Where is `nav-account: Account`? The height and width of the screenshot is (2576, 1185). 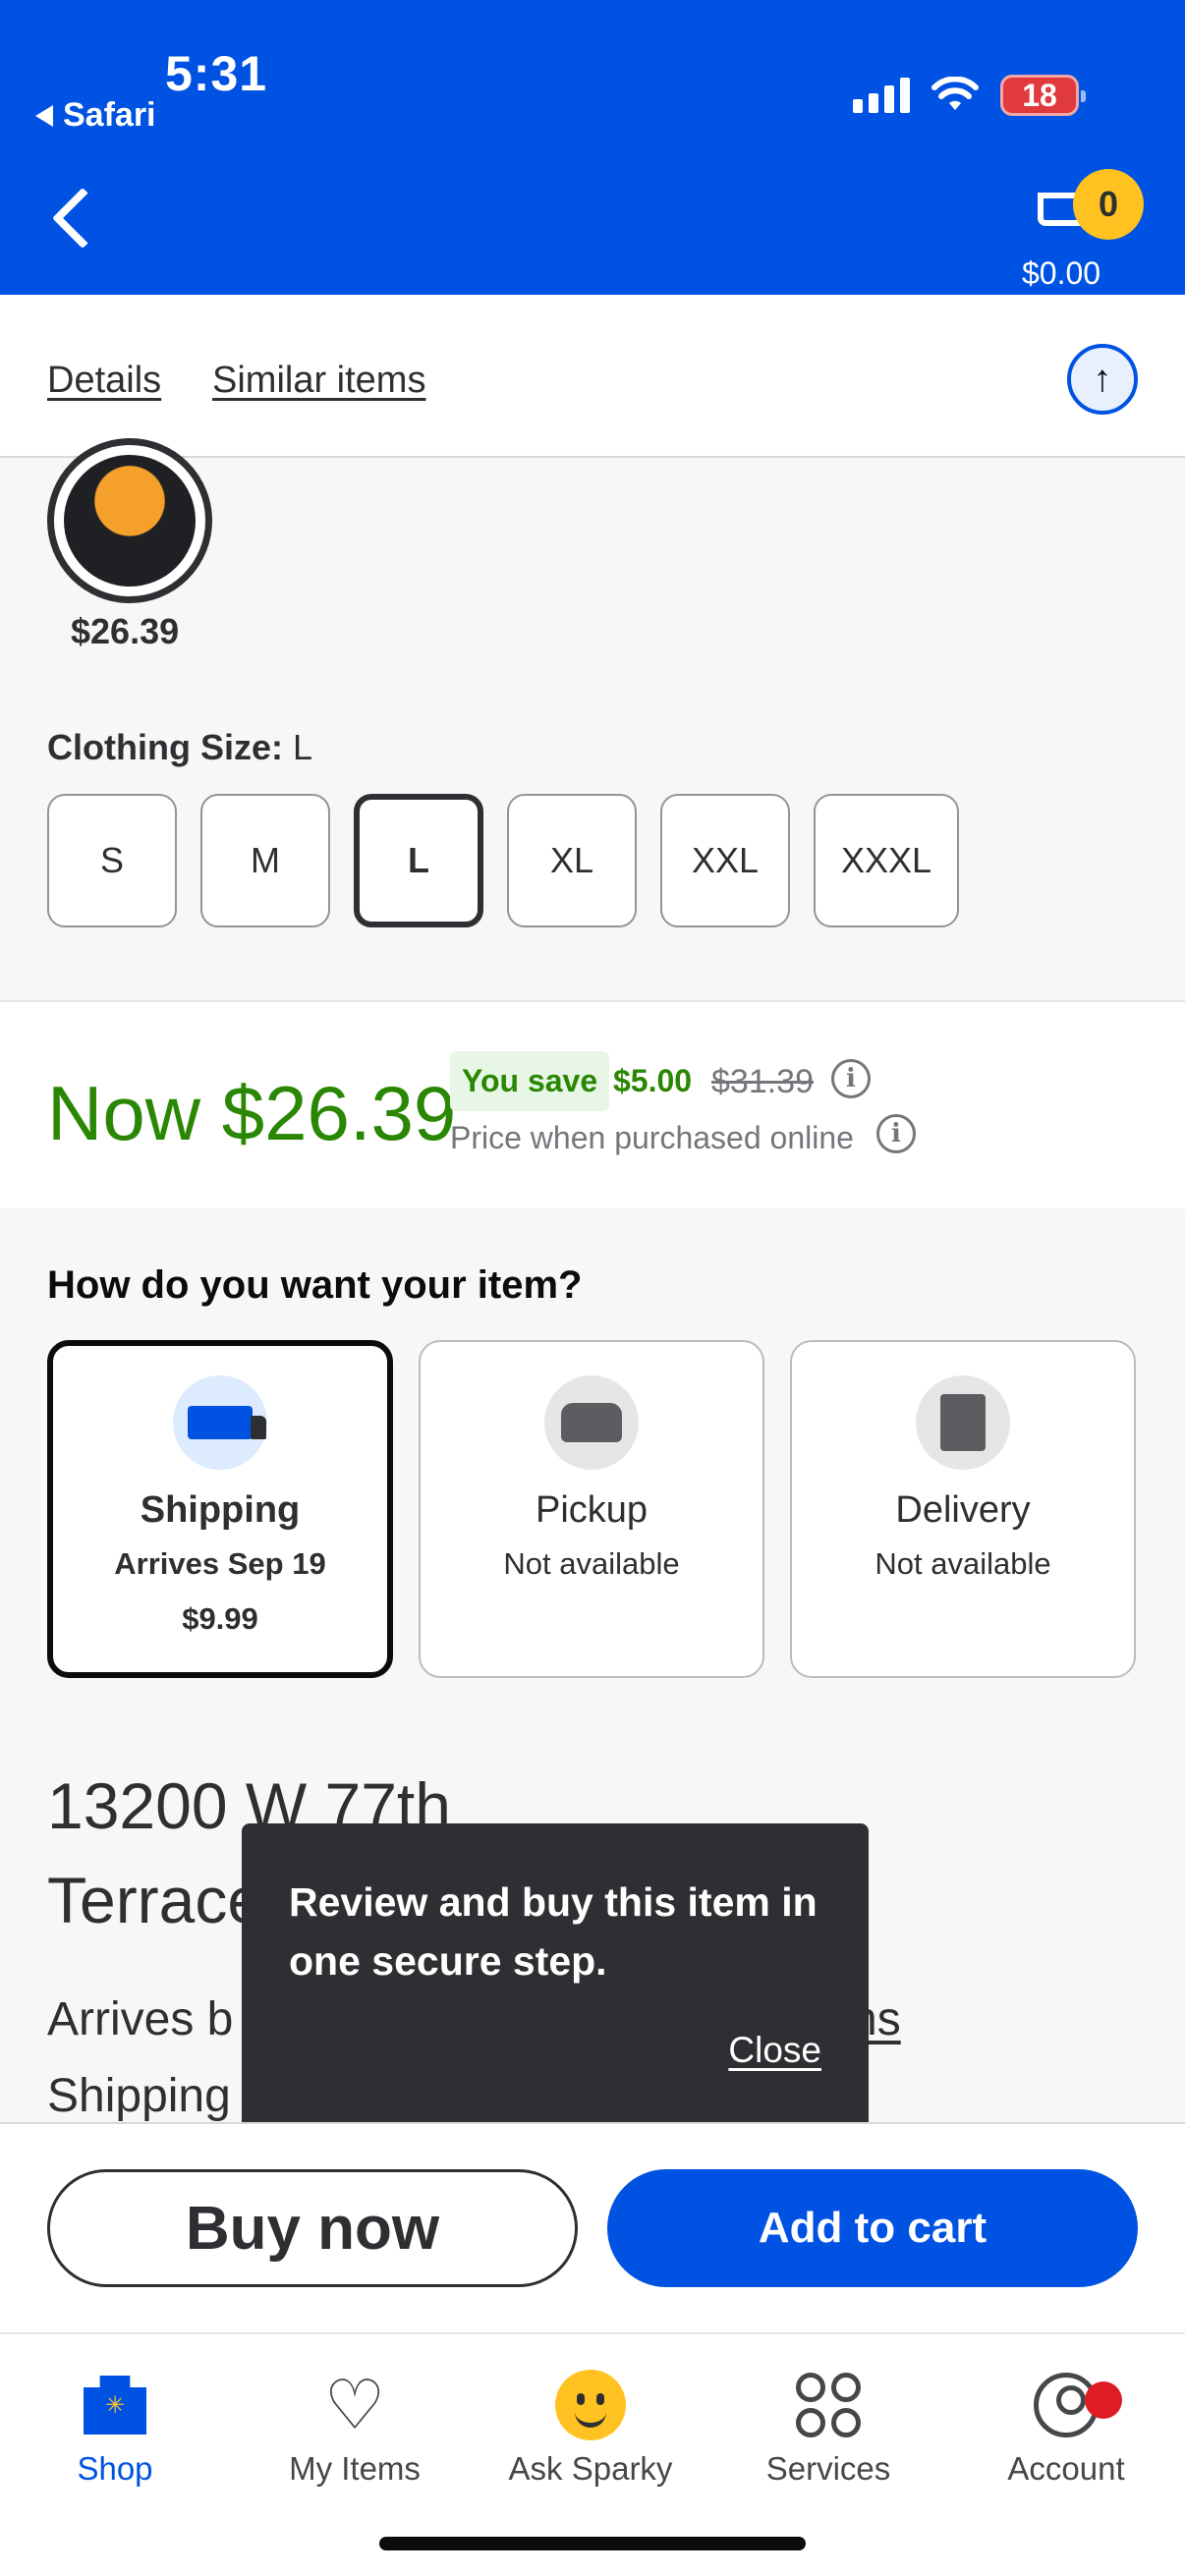
nav-account: Account is located at coordinates (1066, 2426).